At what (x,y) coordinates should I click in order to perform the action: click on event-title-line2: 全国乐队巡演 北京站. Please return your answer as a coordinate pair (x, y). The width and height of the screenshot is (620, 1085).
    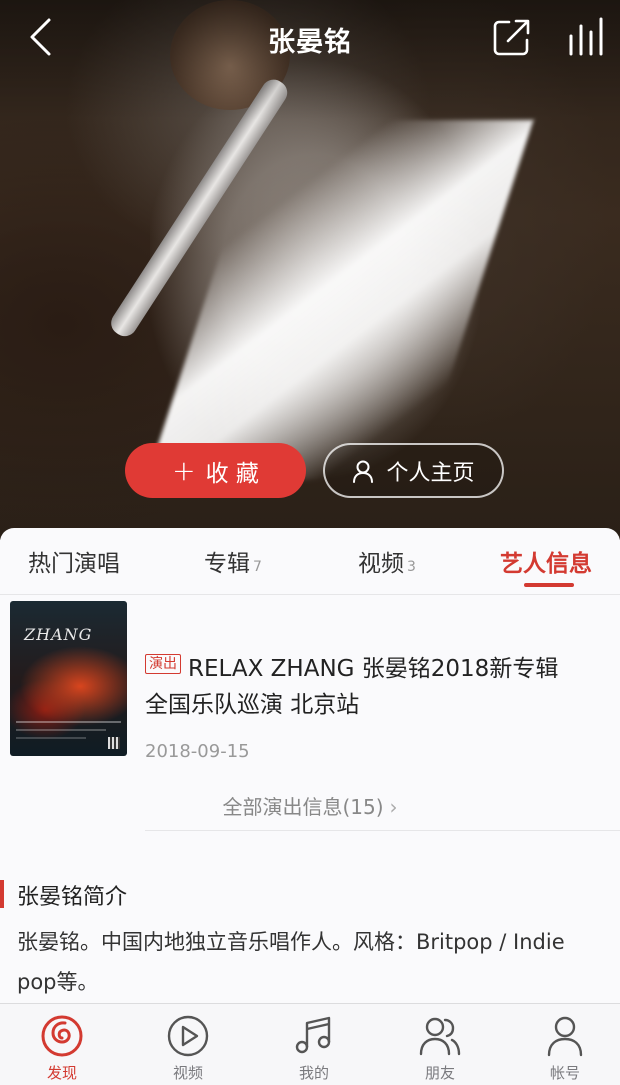
    Looking at the image, I should click on (252, 705).